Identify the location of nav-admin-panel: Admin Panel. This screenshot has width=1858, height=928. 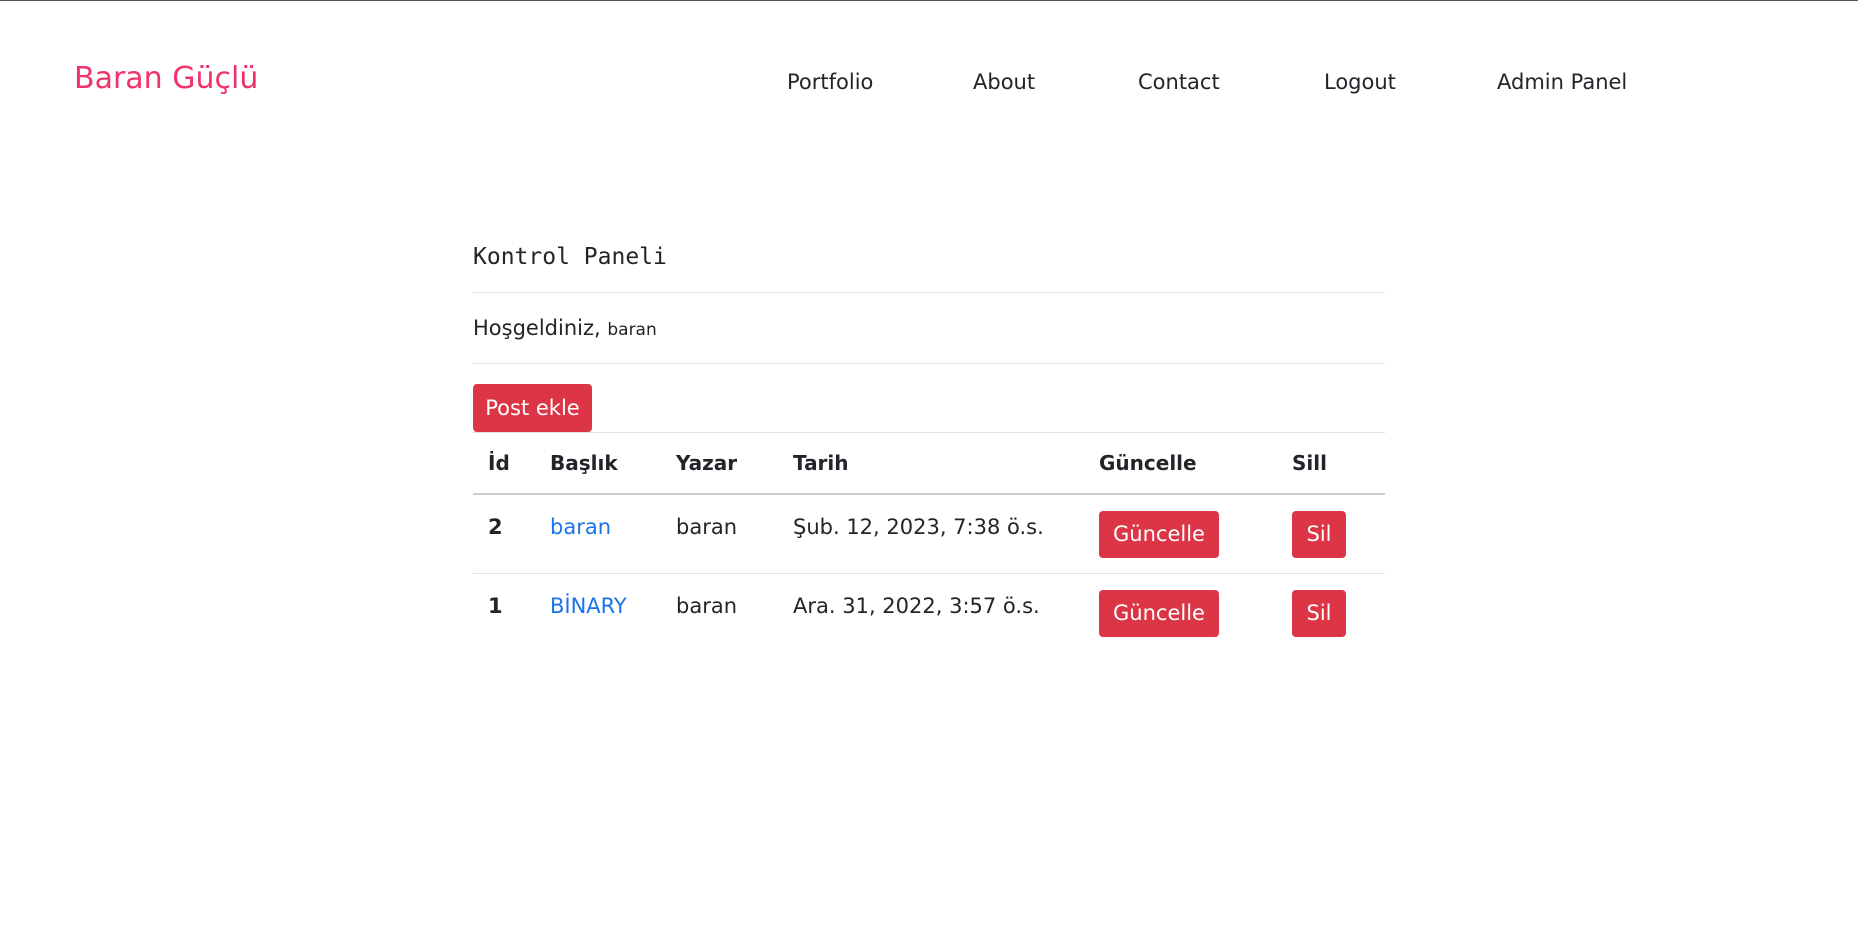
(1562, 82).